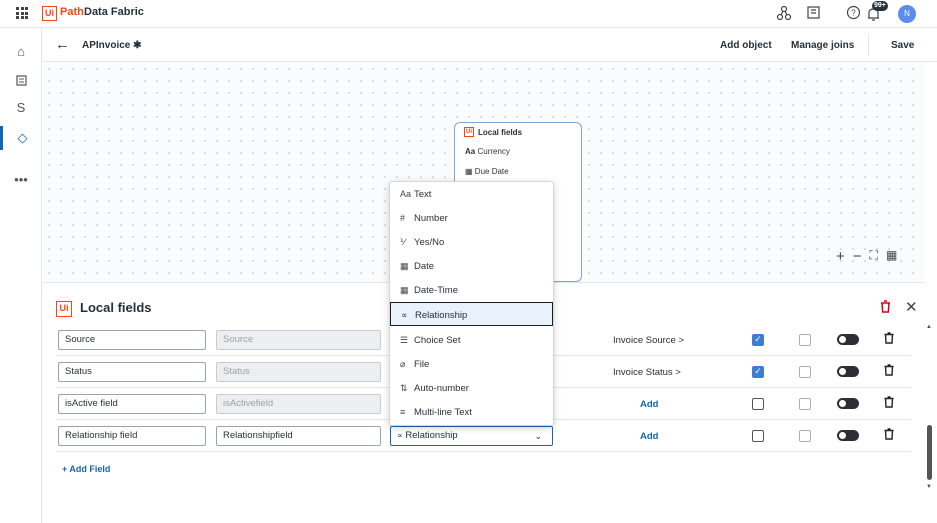  Describe the element at coordinates (471, 266) in the screenshot. I see `type-option-date: ▦ Date` at that location.